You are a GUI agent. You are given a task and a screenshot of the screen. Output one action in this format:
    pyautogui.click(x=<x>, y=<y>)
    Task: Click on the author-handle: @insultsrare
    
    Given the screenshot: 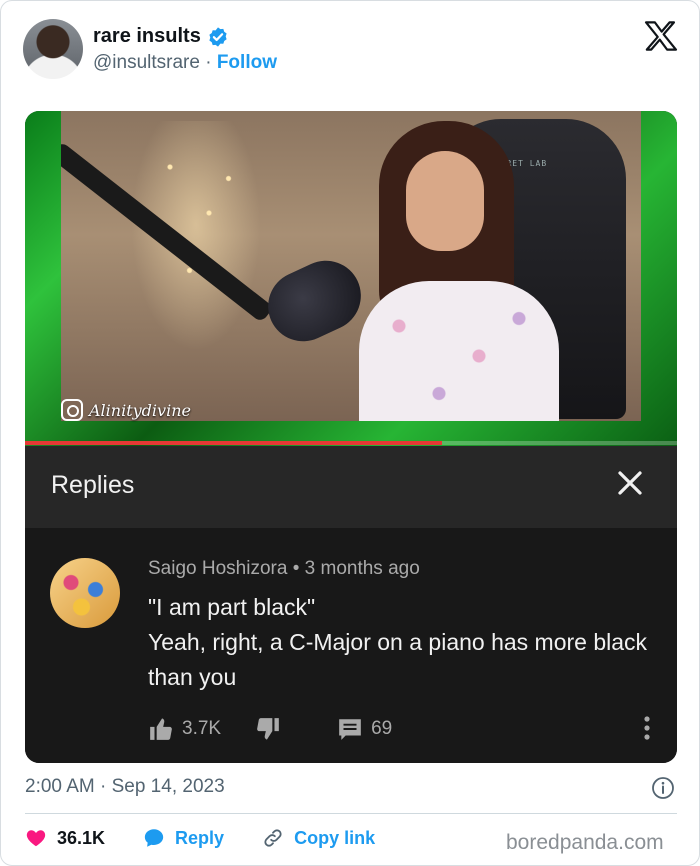 What is the action you would take?
    pyautogui.click(x=146, y=62)
    